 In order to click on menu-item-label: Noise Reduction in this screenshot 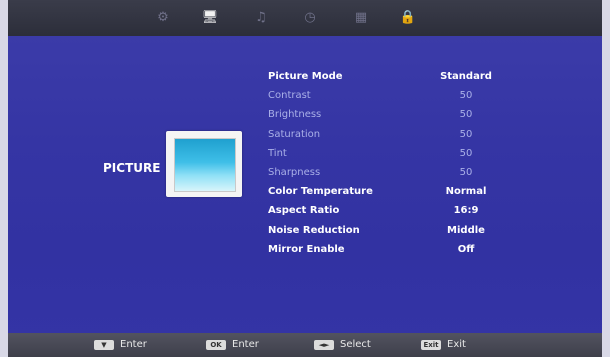, I will do `click(314, 230)`.